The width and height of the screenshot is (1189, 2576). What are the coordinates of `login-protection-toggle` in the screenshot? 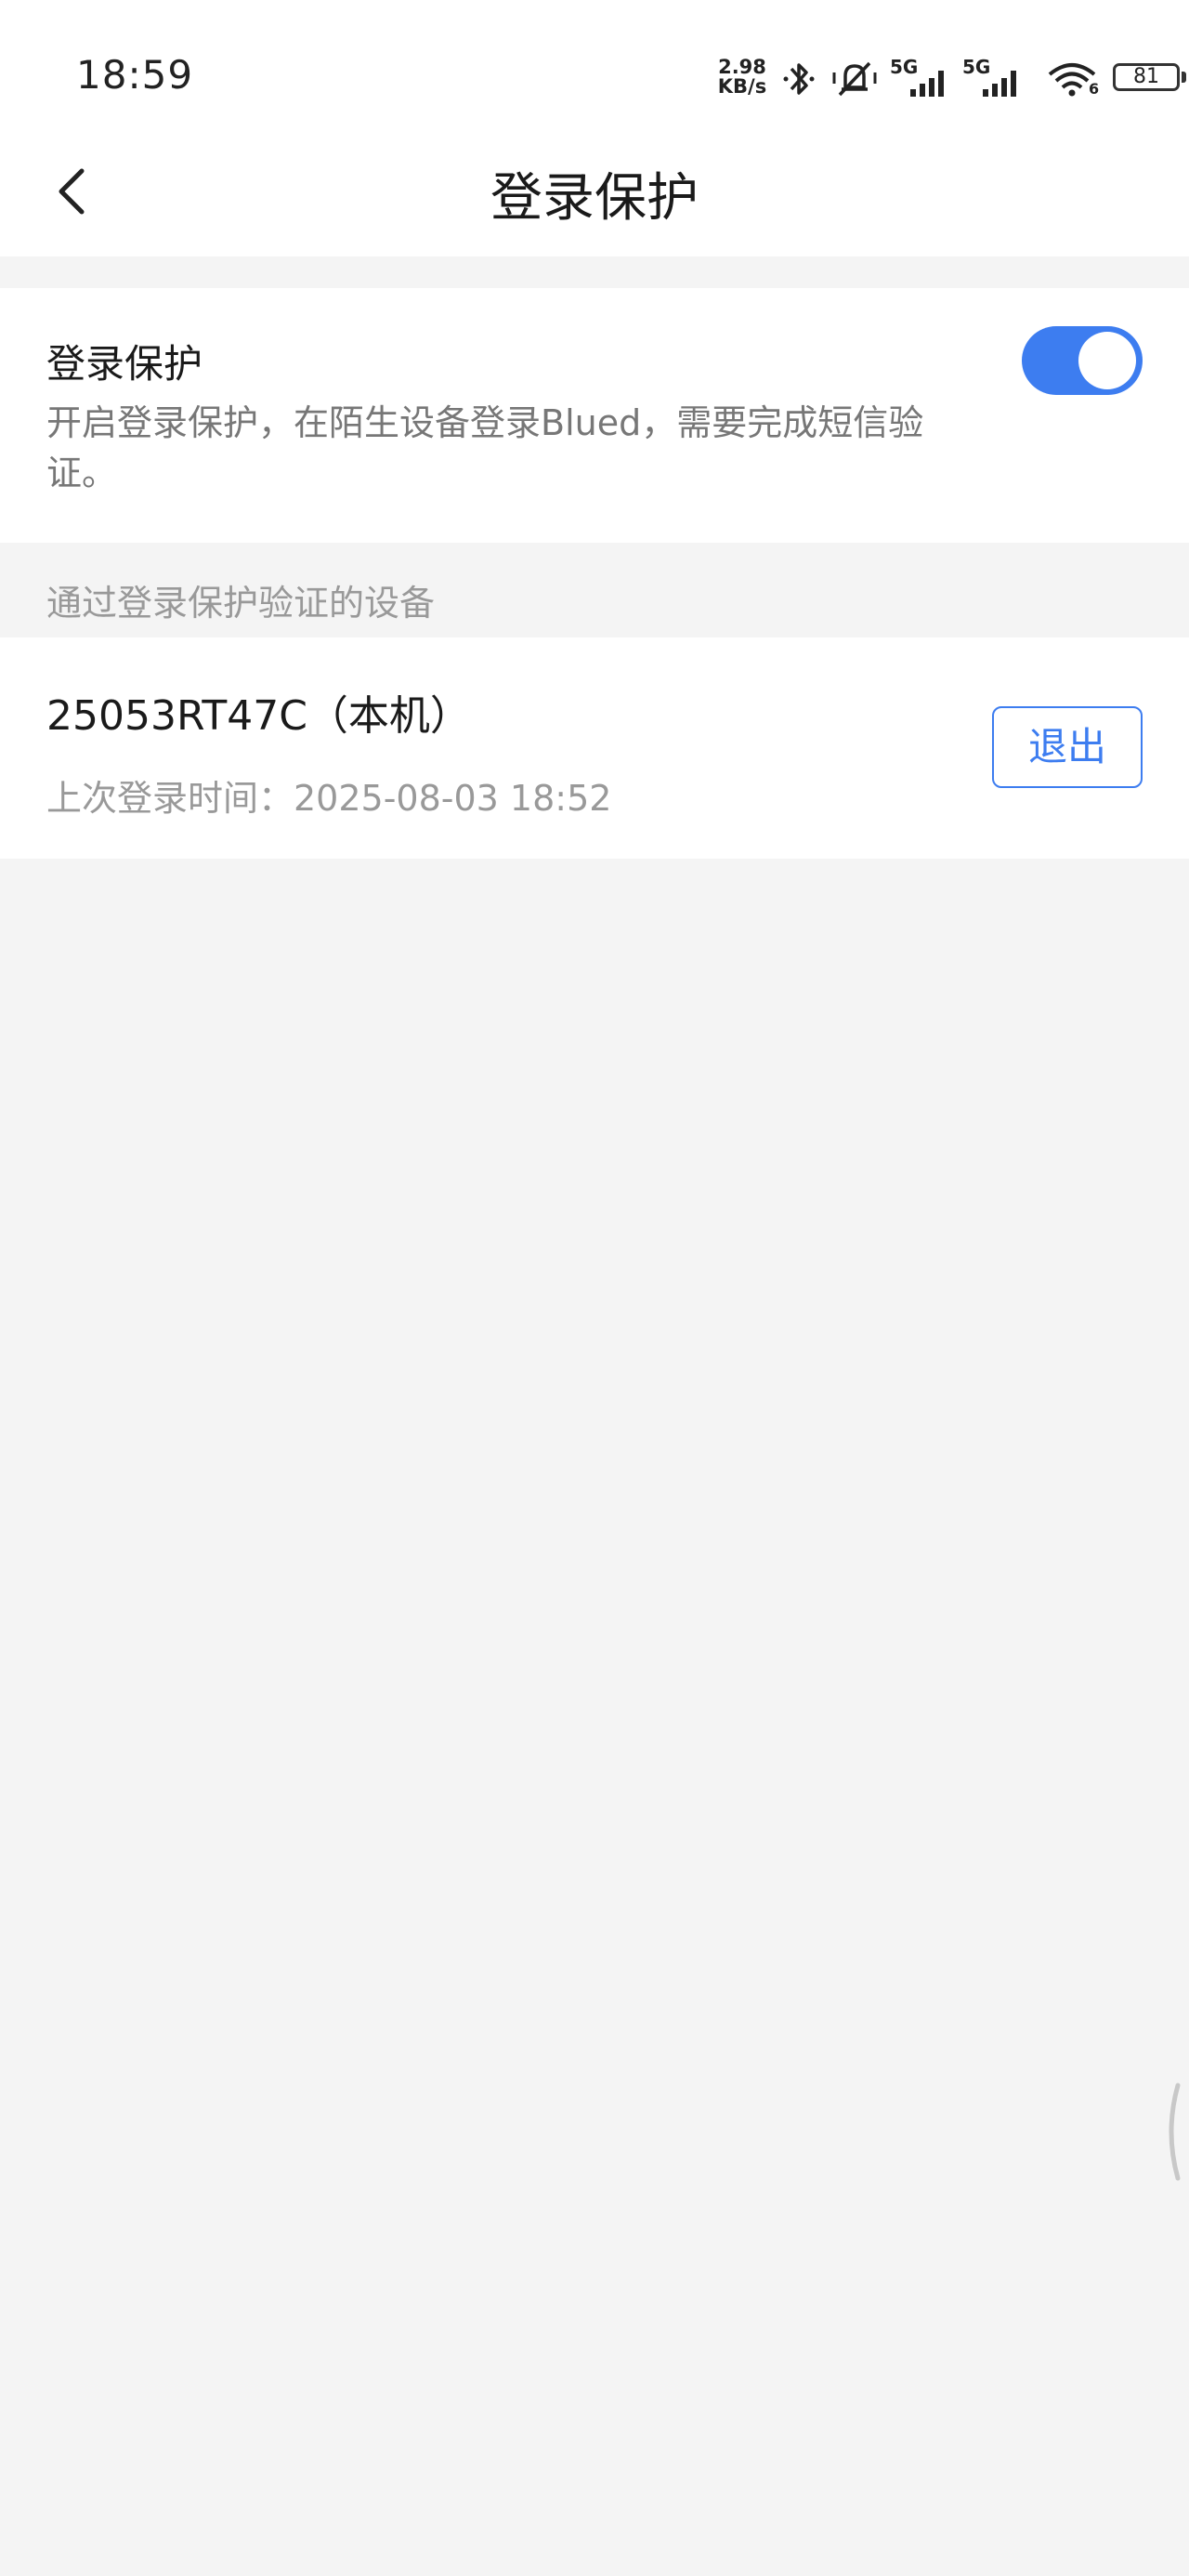 It's located at (1082, 360).